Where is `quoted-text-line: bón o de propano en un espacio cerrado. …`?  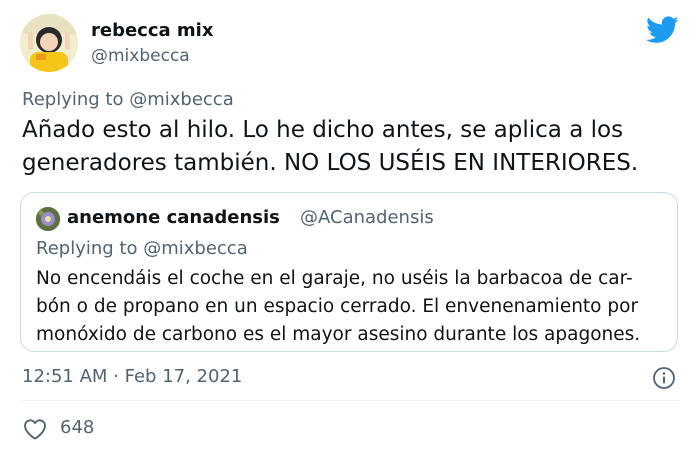 quoted-text-line: bón o de propano en un espacio cerrado. … is located at coordinates (337, 306).